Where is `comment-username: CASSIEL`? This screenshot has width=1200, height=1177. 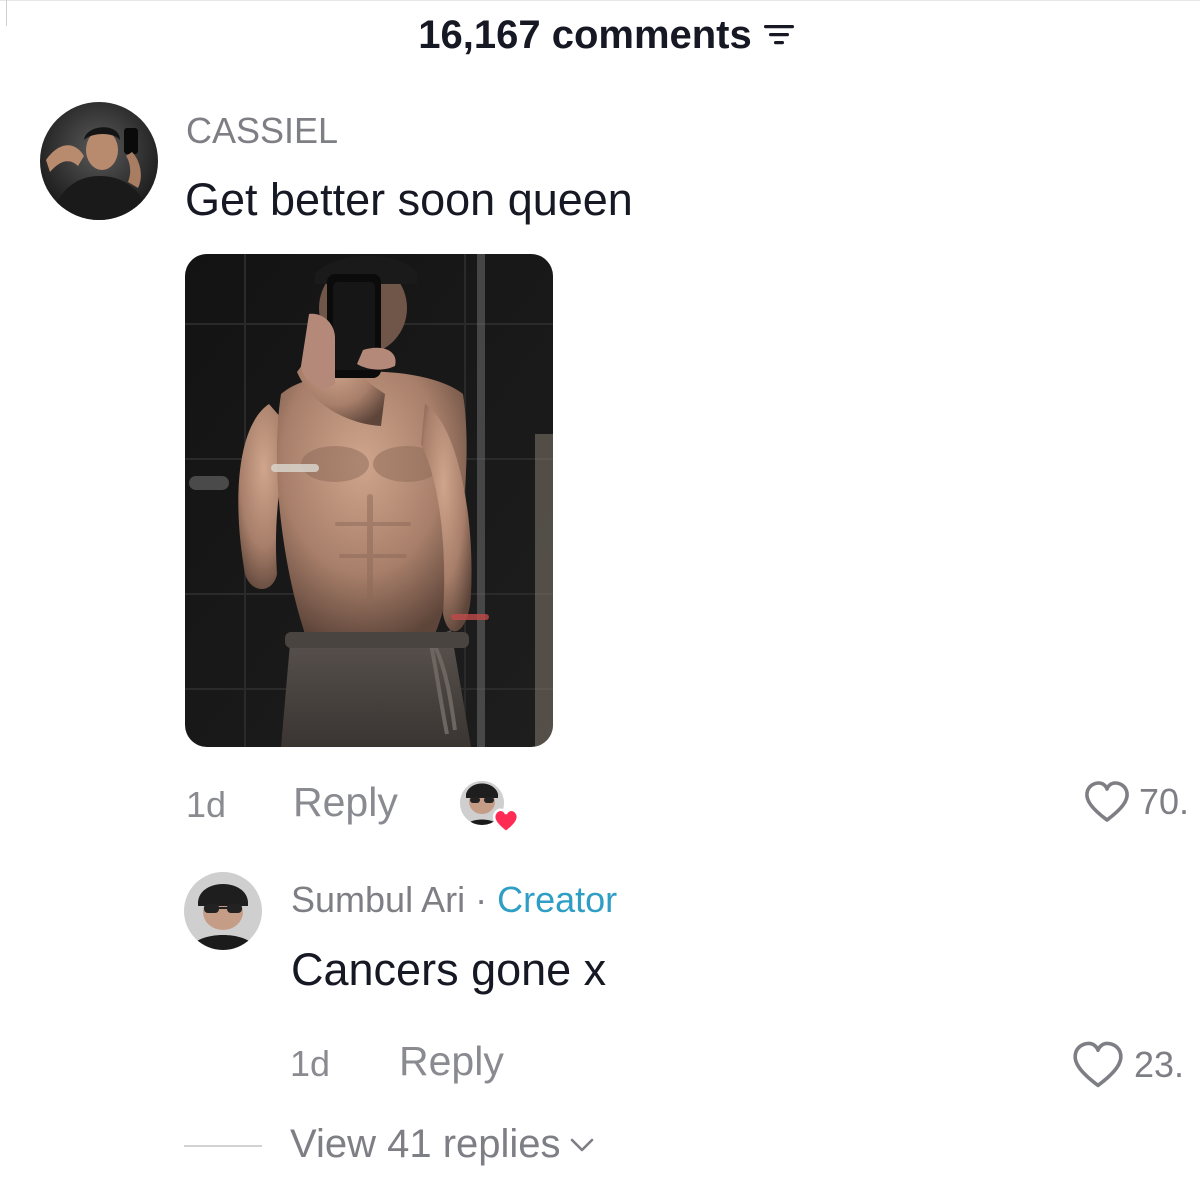 comment-username: CASSIEL is located at coordinates (262, 131).